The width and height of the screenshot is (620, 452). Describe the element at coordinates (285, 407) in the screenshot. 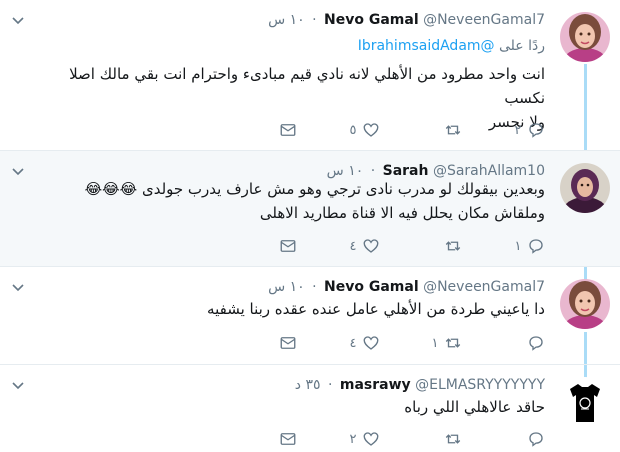

I see `tweet-text: حاقد عالاهلي اللي رباه` at that location.